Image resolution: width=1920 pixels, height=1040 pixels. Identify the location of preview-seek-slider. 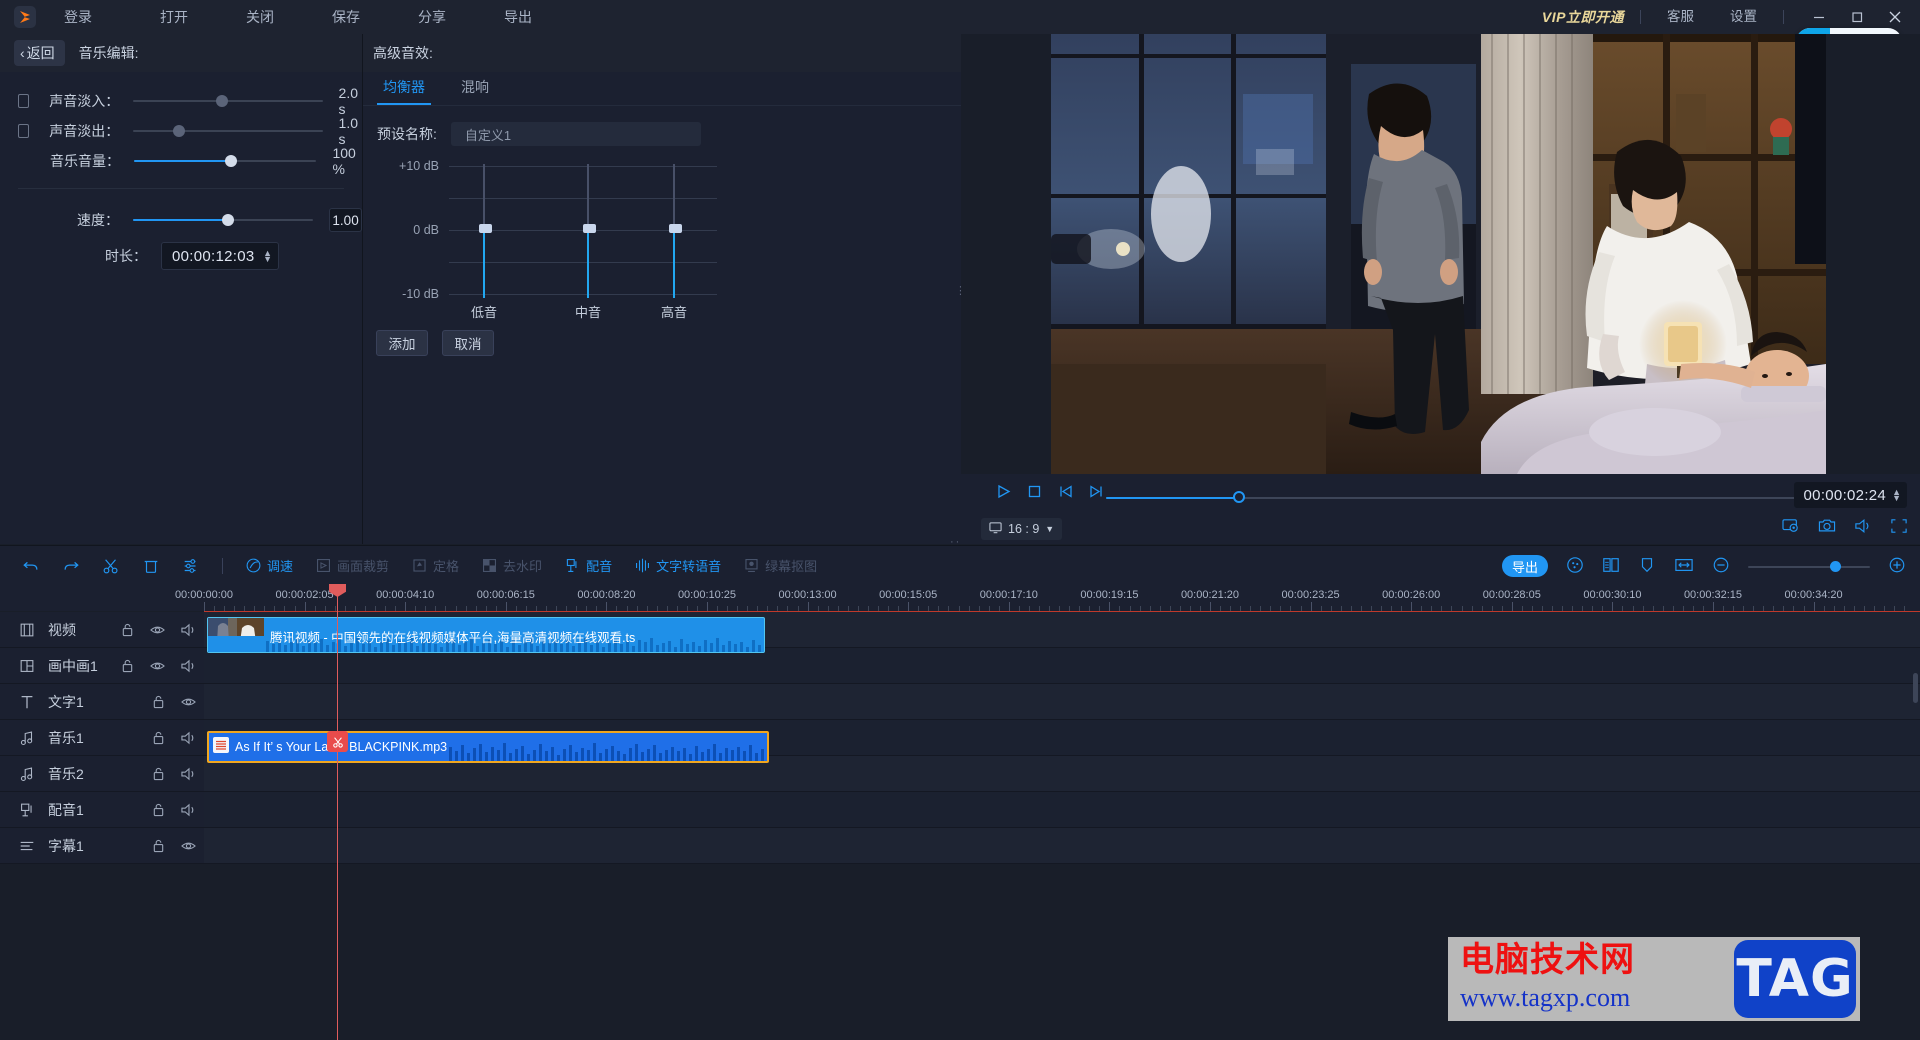
(1456, 497).